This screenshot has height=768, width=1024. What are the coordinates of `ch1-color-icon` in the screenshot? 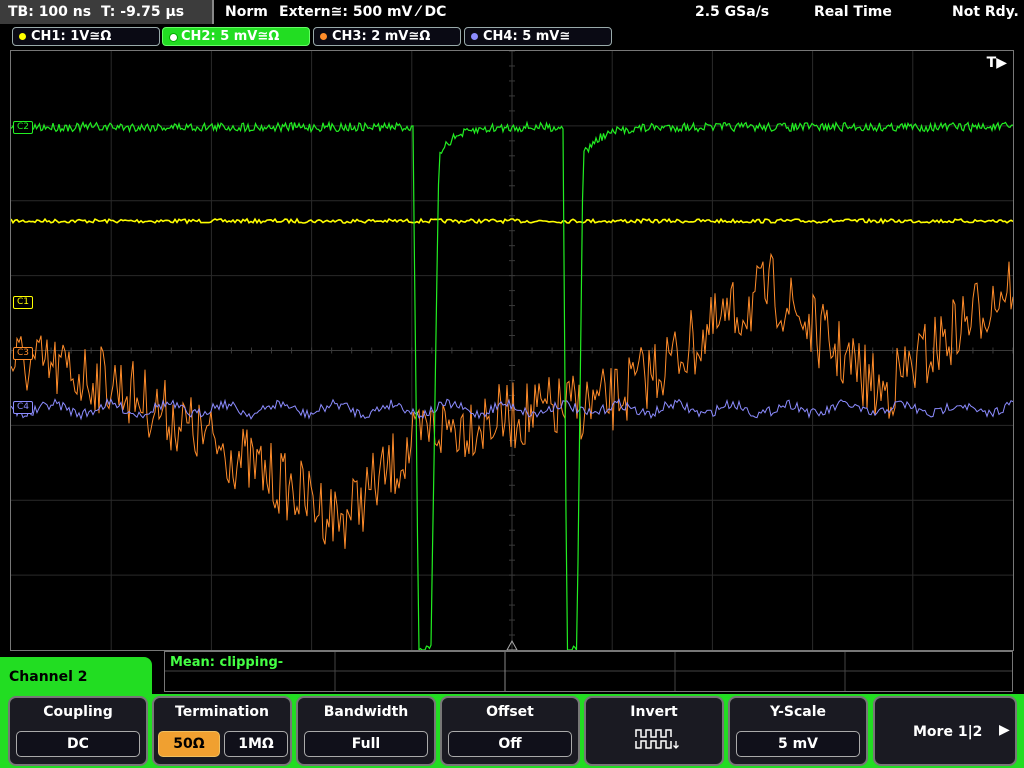 It's located at (22, 36).